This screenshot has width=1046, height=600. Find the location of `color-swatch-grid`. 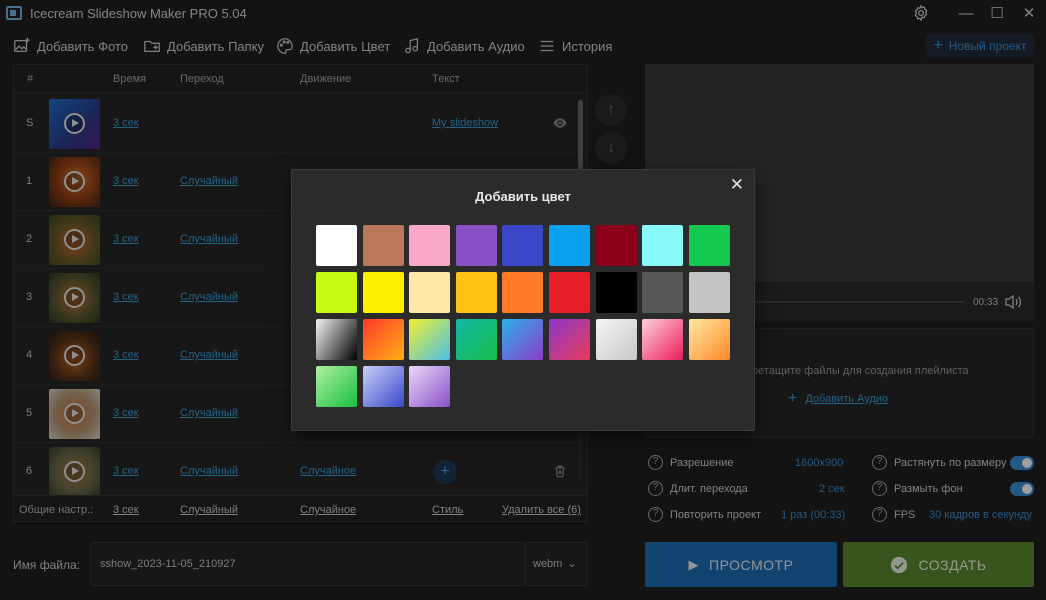

color-swatch-grid is located at coordinates (526, 316).